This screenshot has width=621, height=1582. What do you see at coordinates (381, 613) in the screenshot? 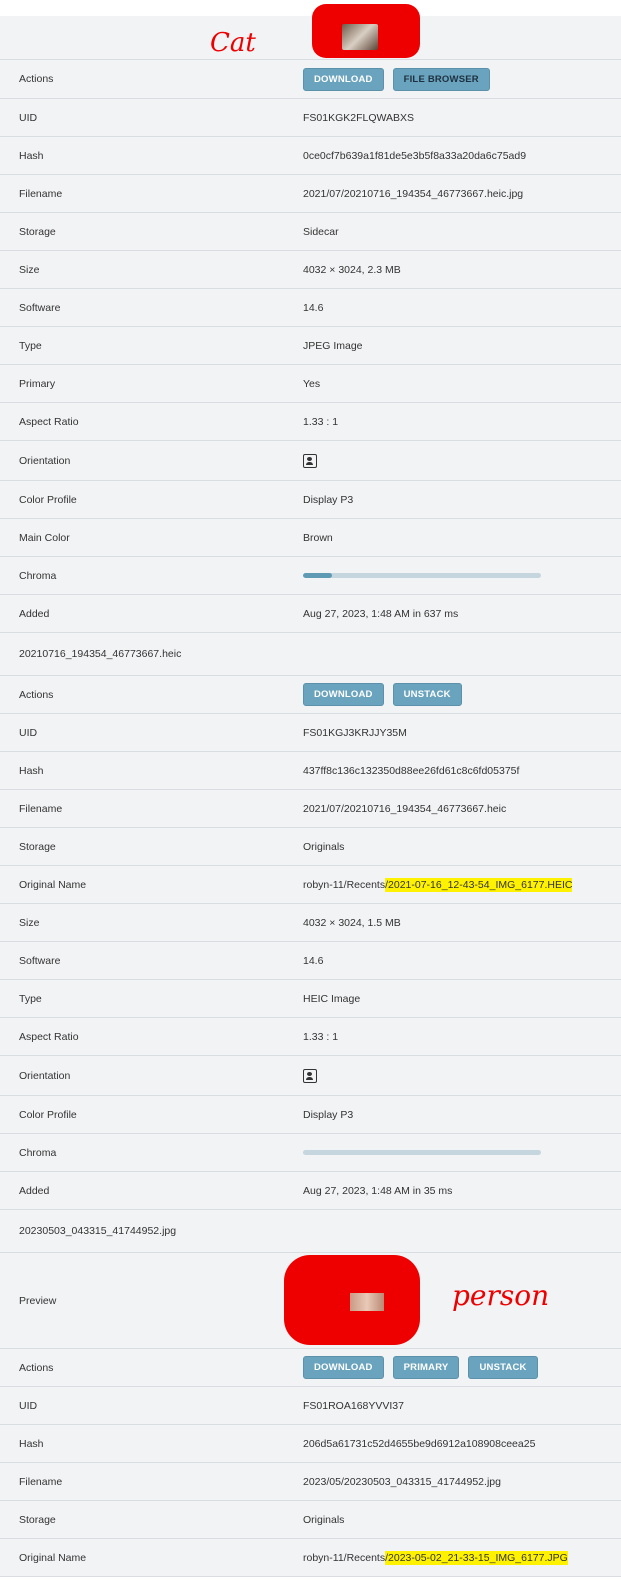
I see `added-value: Aug 27, 2023, 1:48 AM in 637 ms` at bounding box center [381, 613].